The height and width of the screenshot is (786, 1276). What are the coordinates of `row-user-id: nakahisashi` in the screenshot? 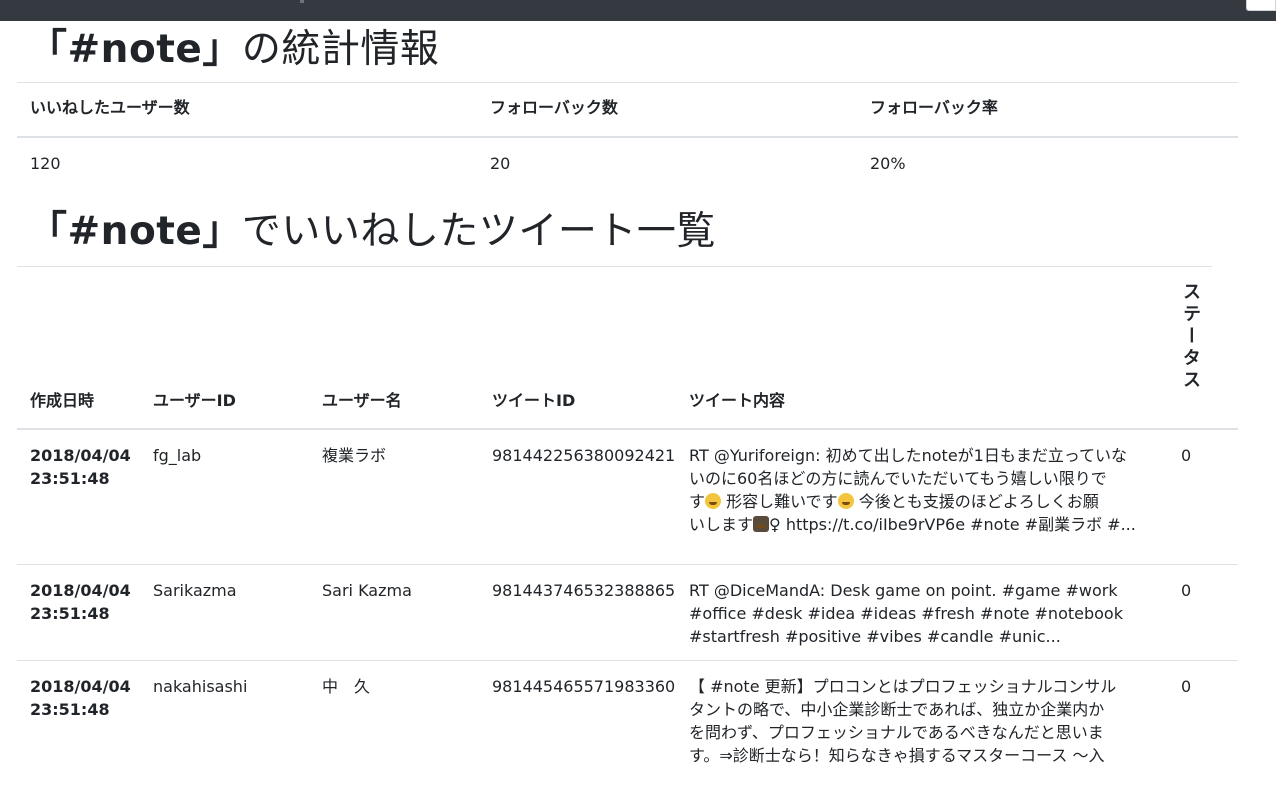 It's located at (200, 686).